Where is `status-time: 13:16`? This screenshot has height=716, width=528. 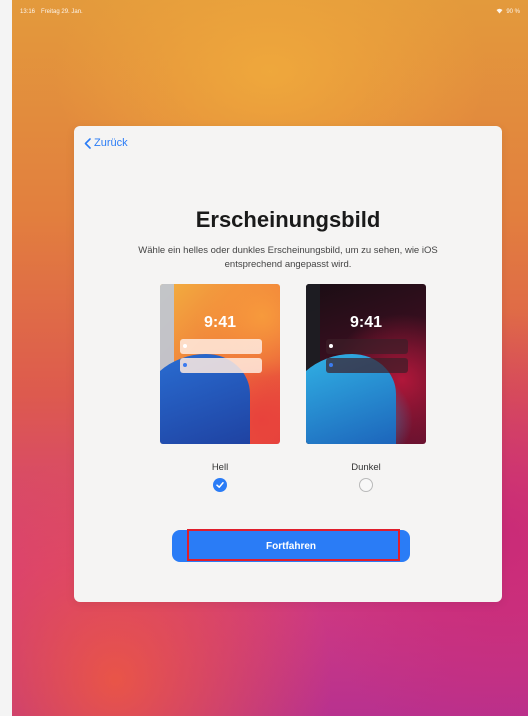
status-time: 13:16 is located at coordinates (28, 12).